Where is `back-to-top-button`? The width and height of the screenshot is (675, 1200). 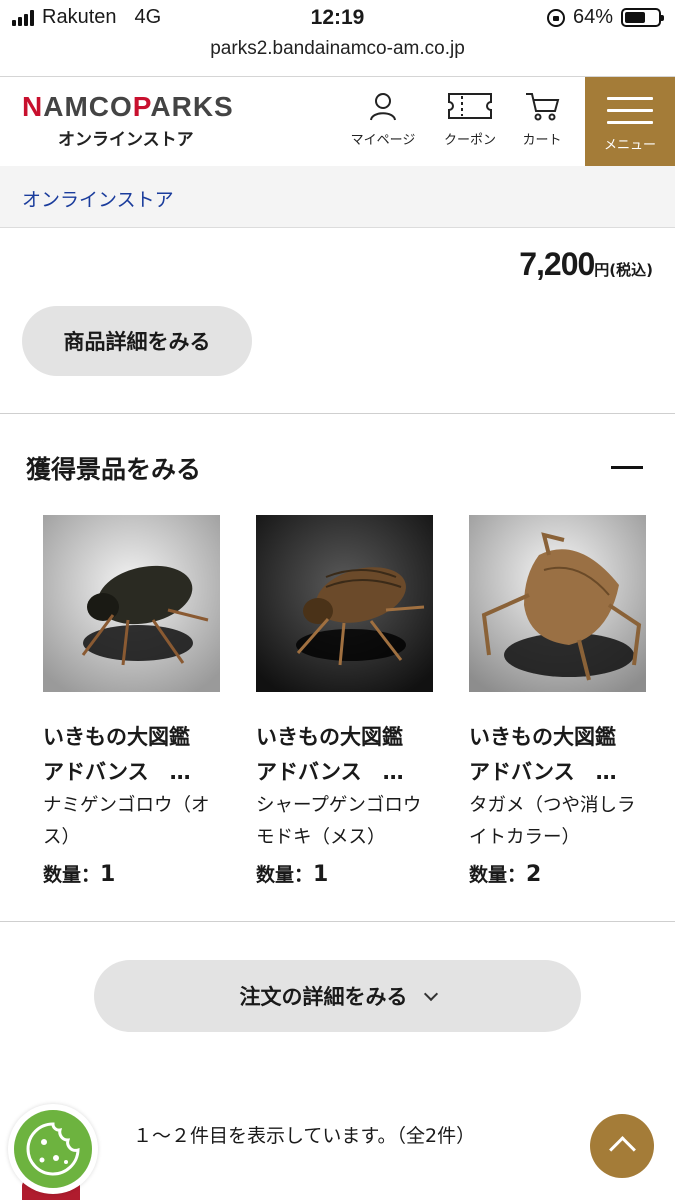
back-to-top-button is located at coordinates (622, 1146).